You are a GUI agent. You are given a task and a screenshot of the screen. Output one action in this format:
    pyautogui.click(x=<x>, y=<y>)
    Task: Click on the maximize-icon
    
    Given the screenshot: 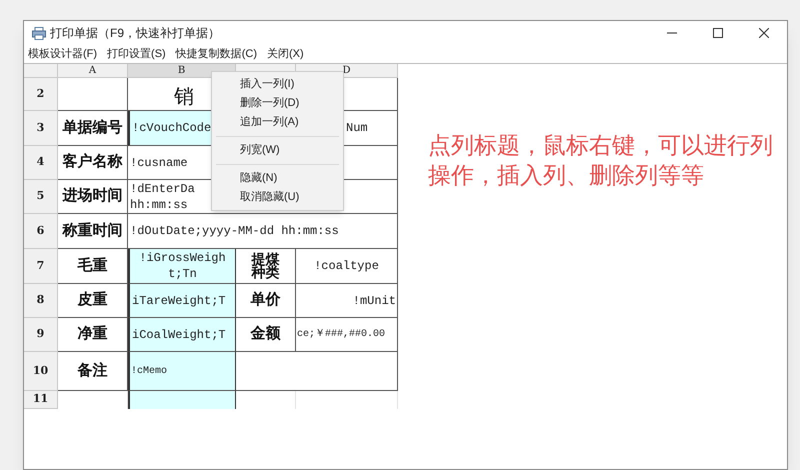 What is the action you would take?
    pyautogui.click(x=718, y=33)
    